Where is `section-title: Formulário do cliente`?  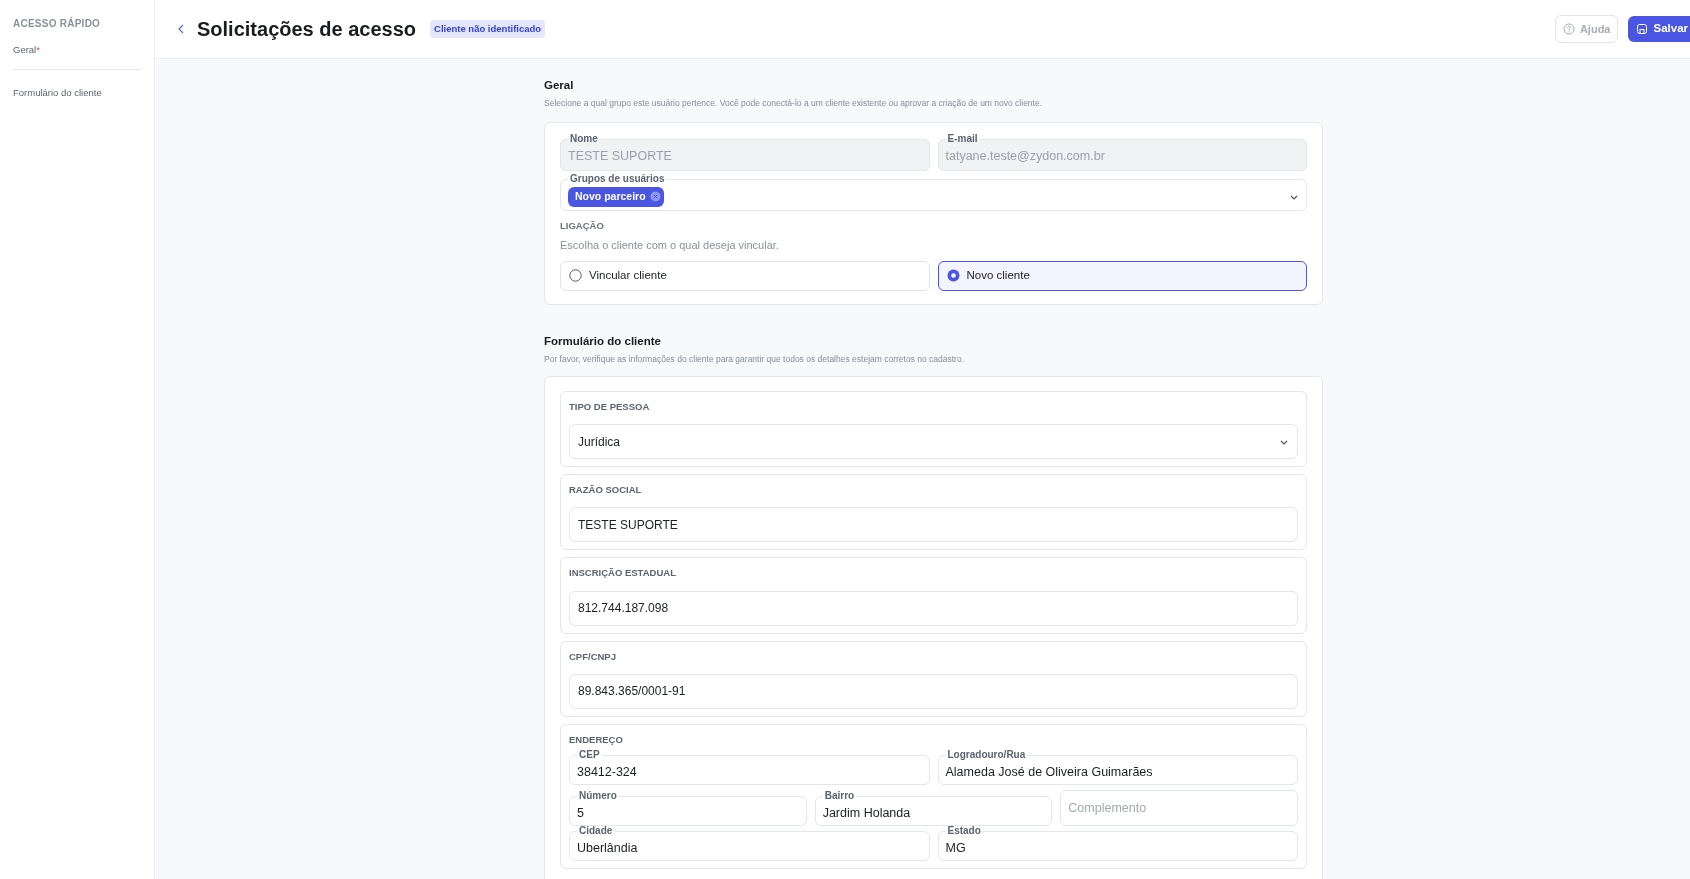 section-title: Formulário do cliente is located at coordinates (603, 341).